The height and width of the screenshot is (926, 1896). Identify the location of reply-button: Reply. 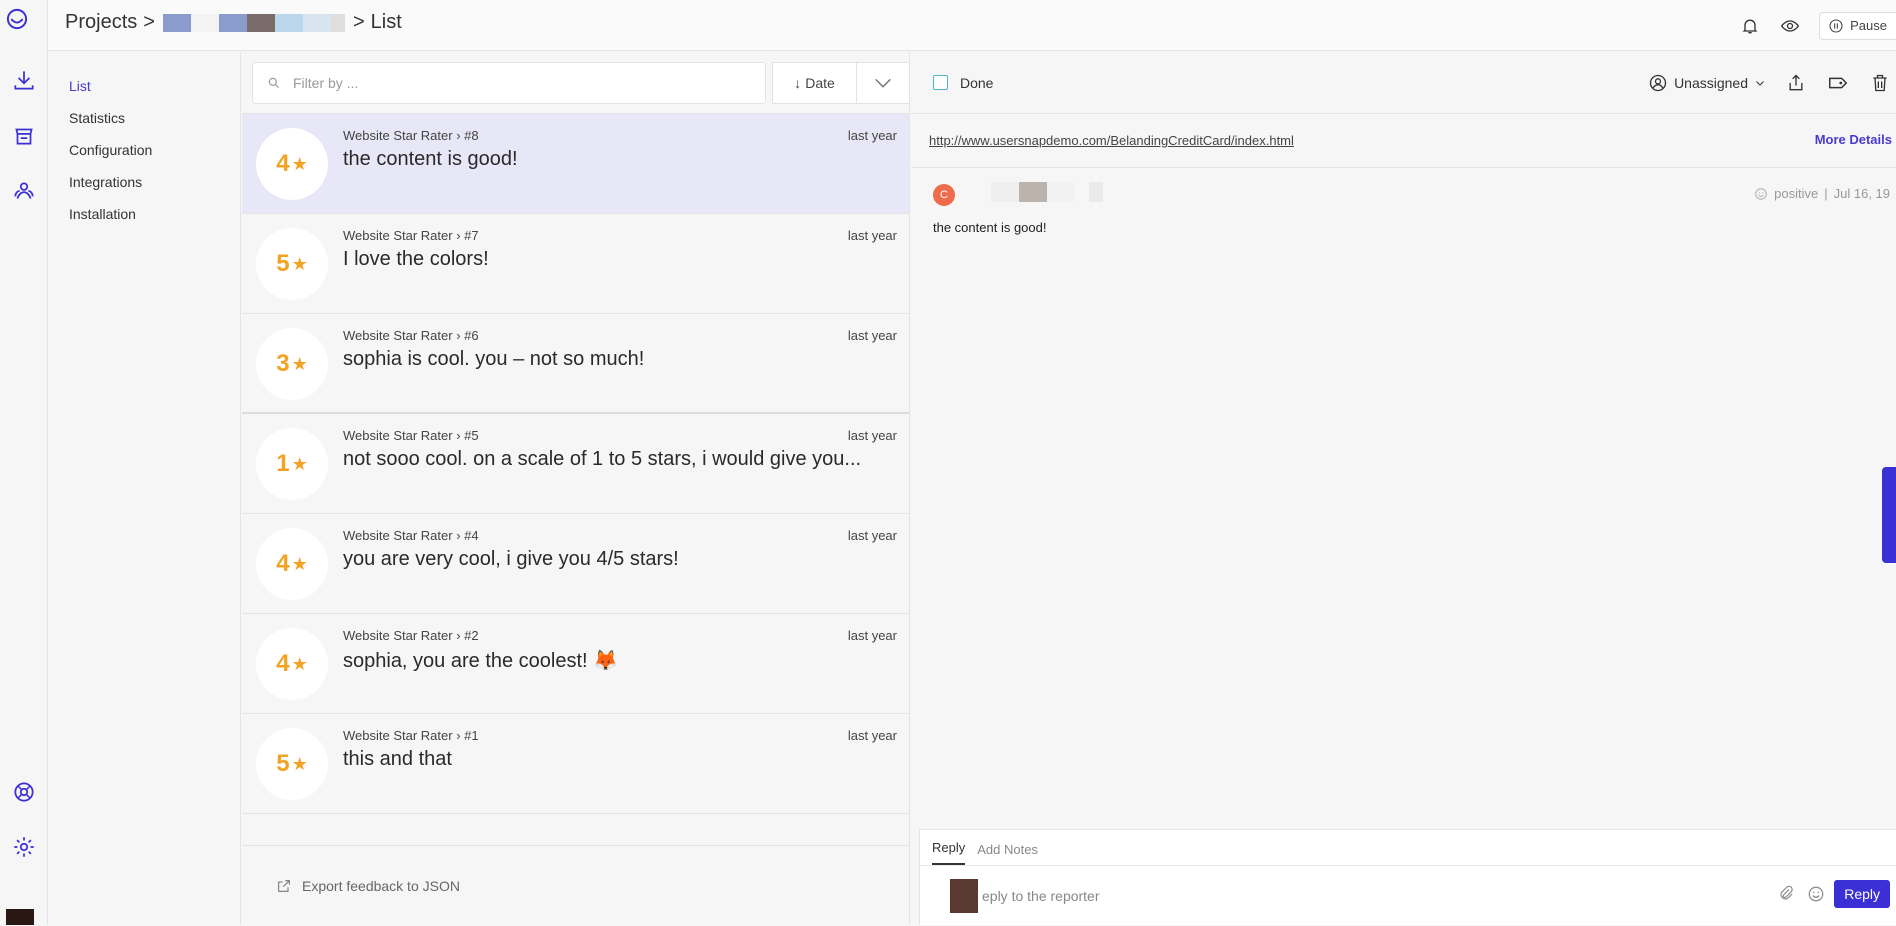
(1862, 894).